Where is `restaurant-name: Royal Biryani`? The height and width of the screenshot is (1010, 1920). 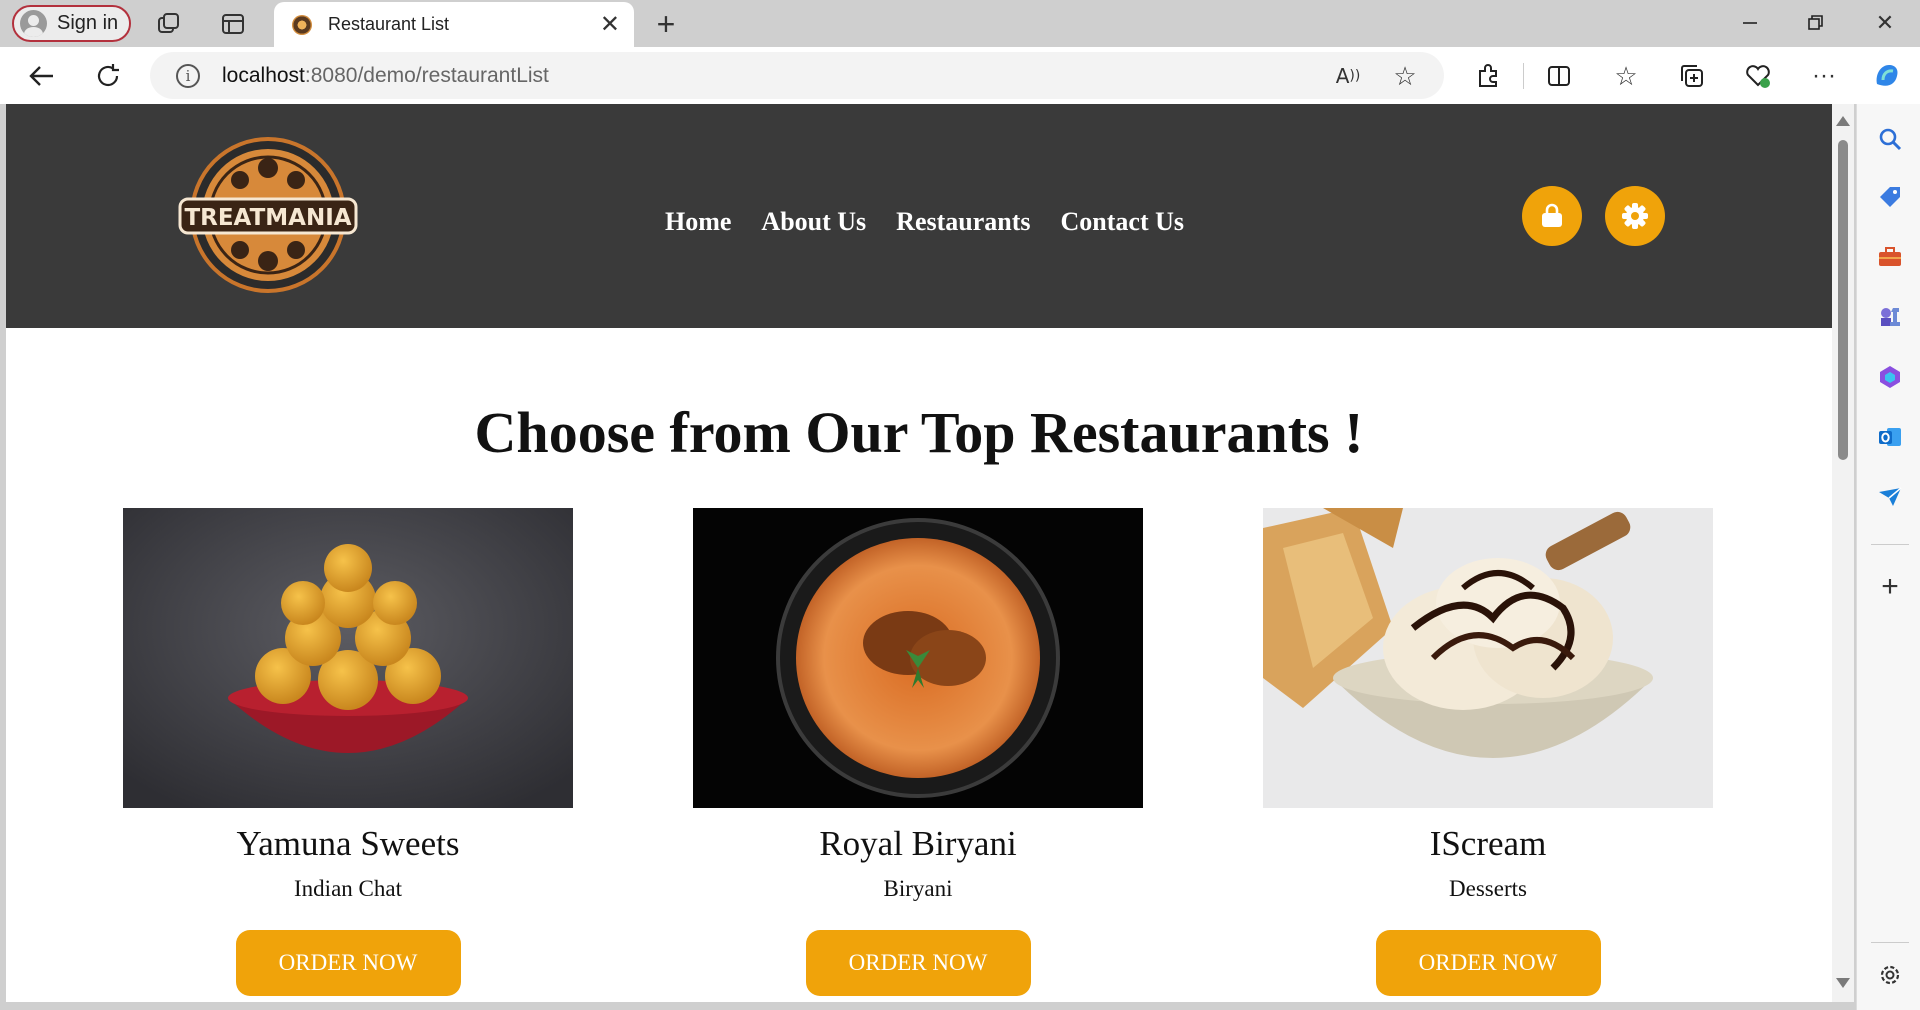 restaurant-name: Royal Biryani is located at coordinates (918, 843).